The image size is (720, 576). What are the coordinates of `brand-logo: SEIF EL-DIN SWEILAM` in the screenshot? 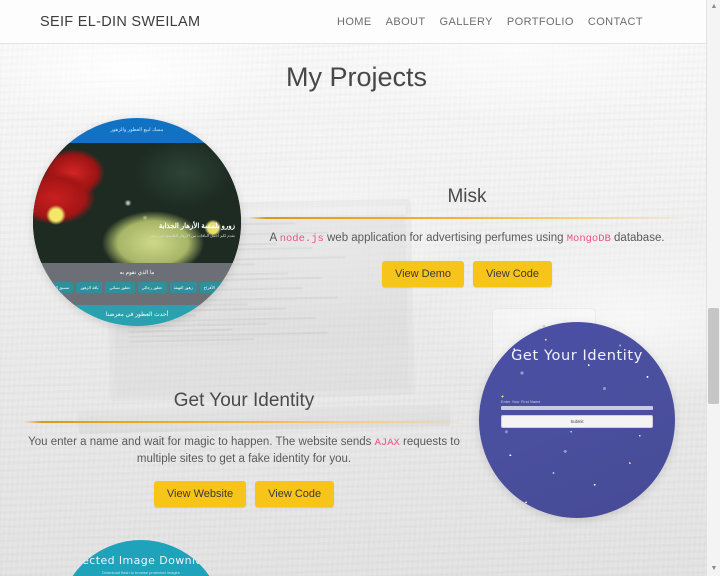 It's located at (120, 22).